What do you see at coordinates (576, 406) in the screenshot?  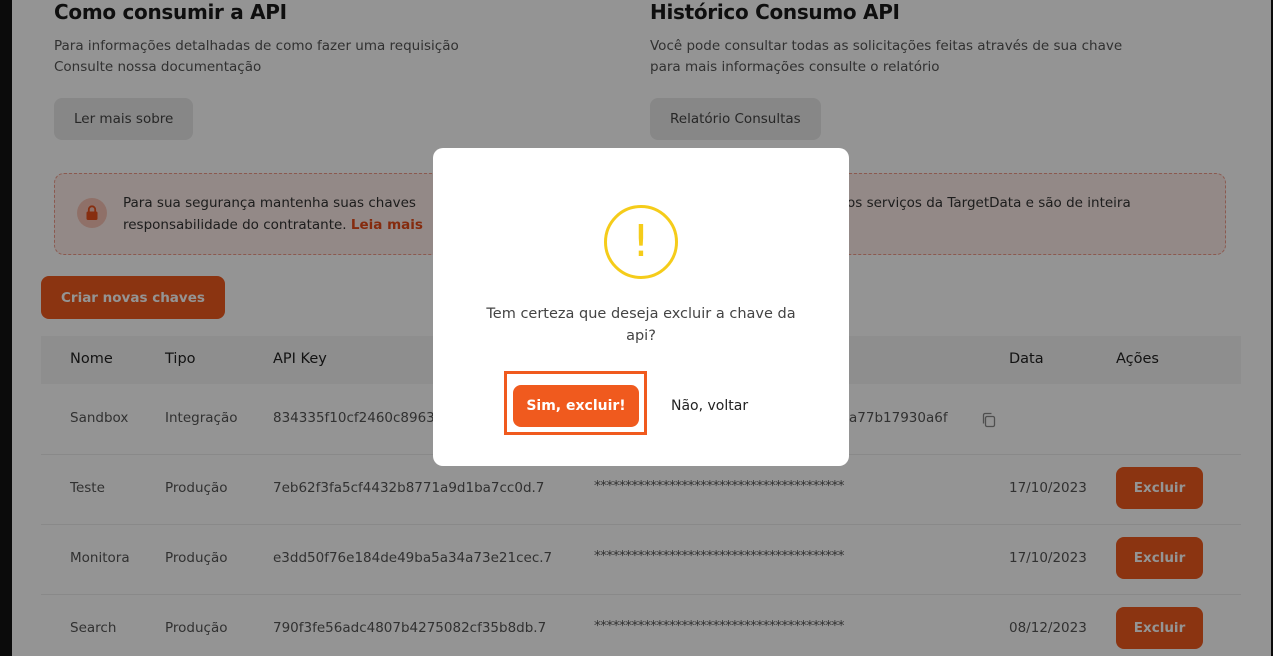 I see `confirm-delete-button: Sim, excluir!` at bounding box center [576, 406].